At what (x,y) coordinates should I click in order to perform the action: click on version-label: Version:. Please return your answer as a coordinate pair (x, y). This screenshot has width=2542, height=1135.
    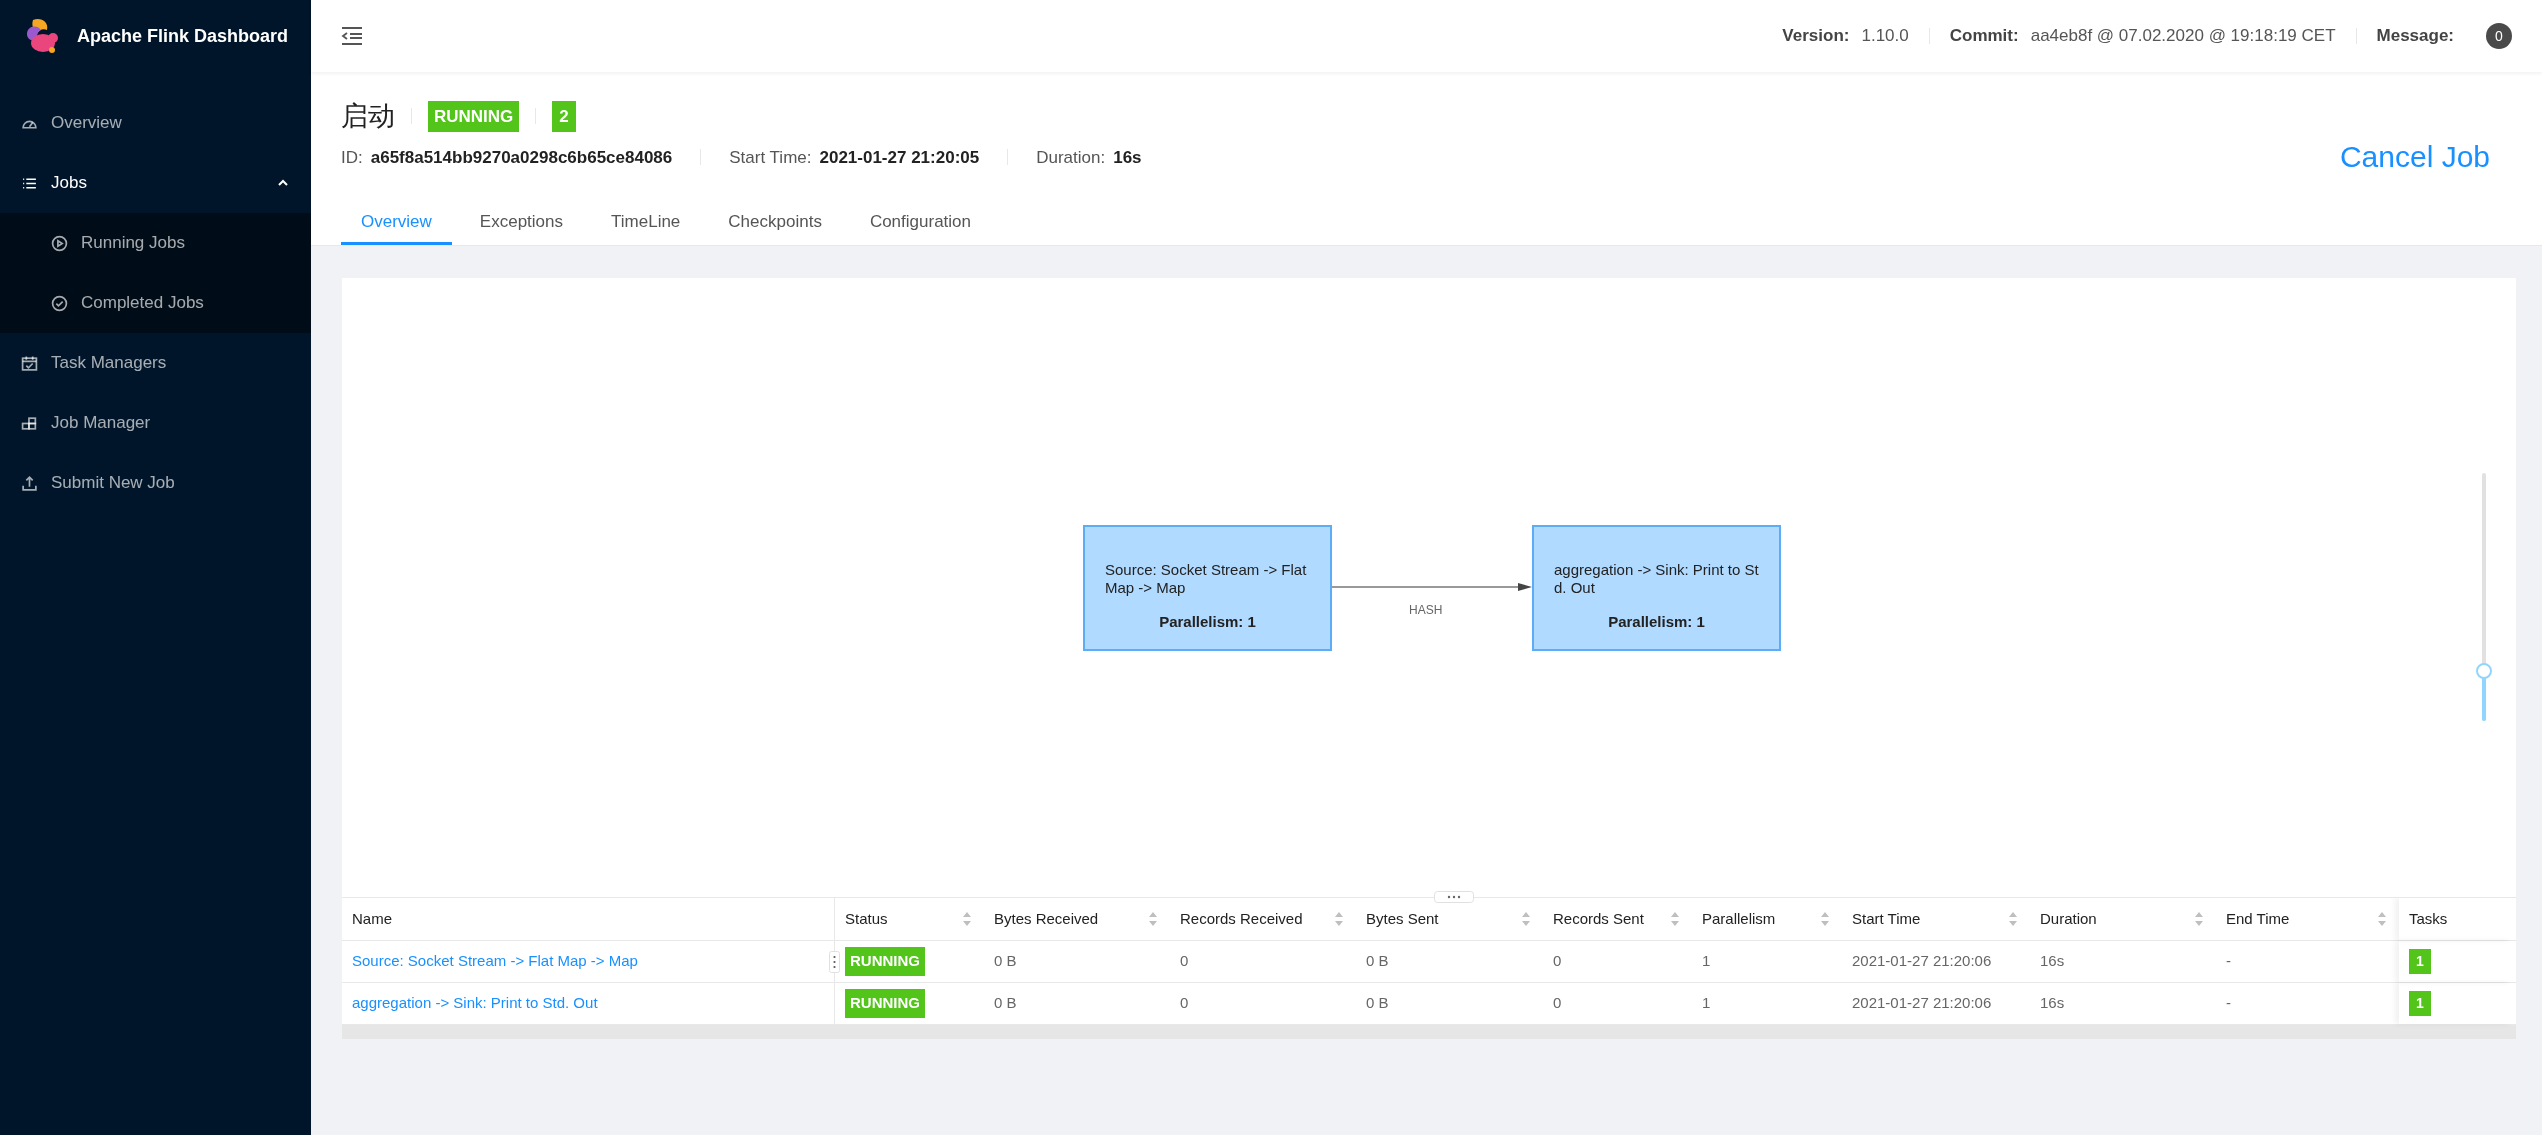
    Looking at the image, I should click on (1816, 36).